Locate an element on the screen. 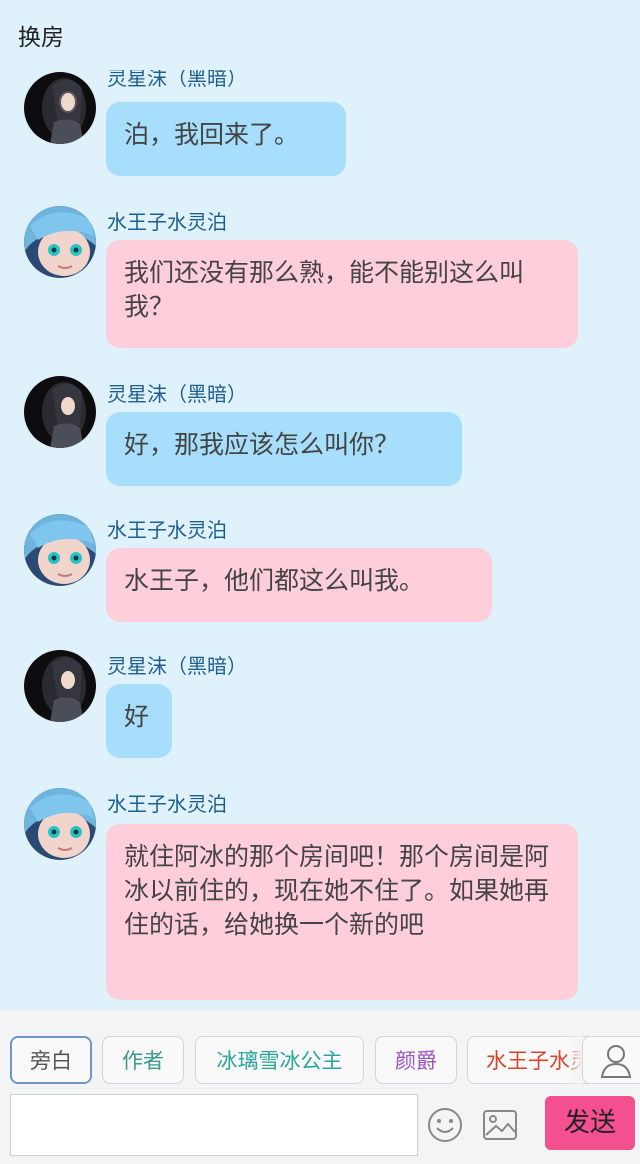 The width and height of the screenshot is (640, 1164). message-input is located at coordinates (214, 1125).